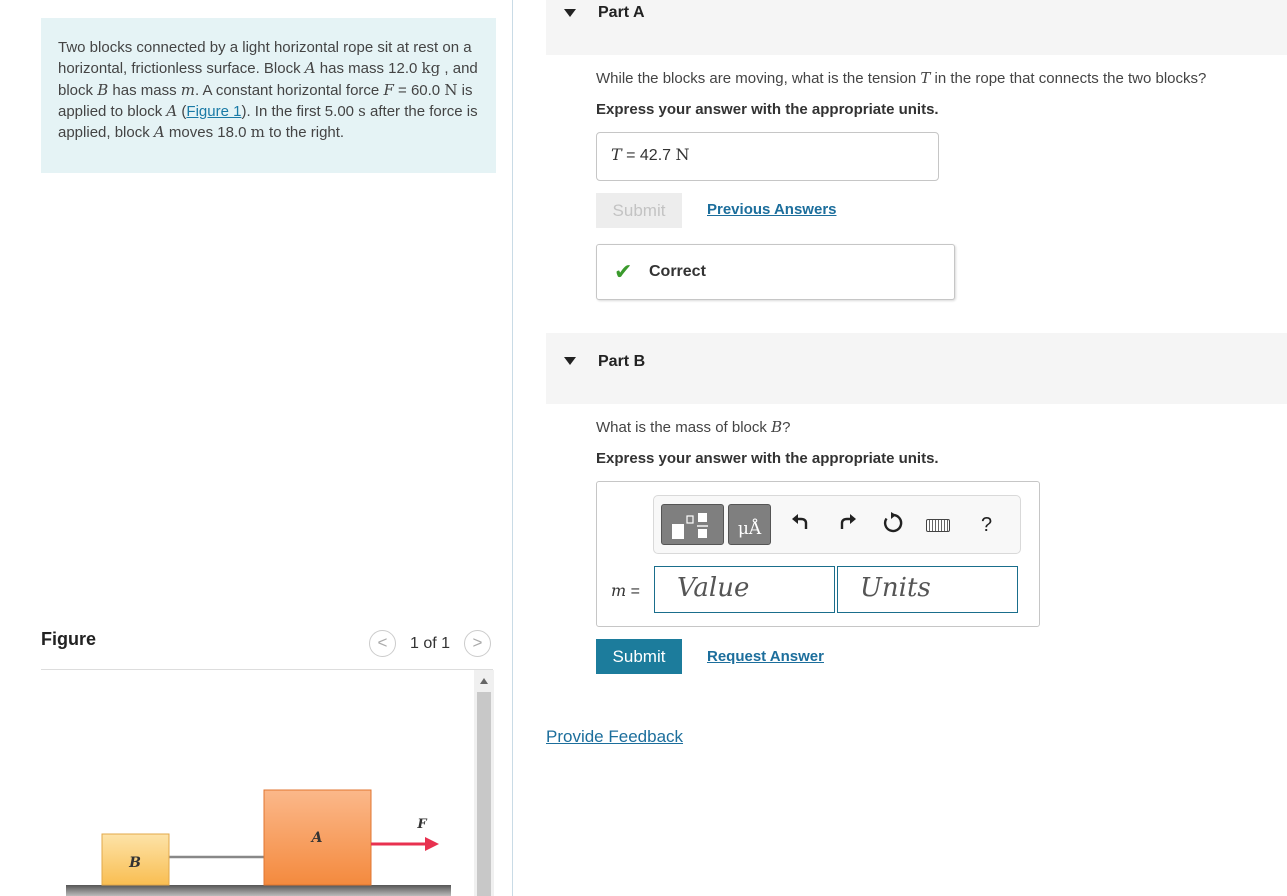 The width and height of the screenshot is (1287, 896). Describe the element at coordinates (622, 361) in the screenshot. I see `part-b-title: Part B` at that location.